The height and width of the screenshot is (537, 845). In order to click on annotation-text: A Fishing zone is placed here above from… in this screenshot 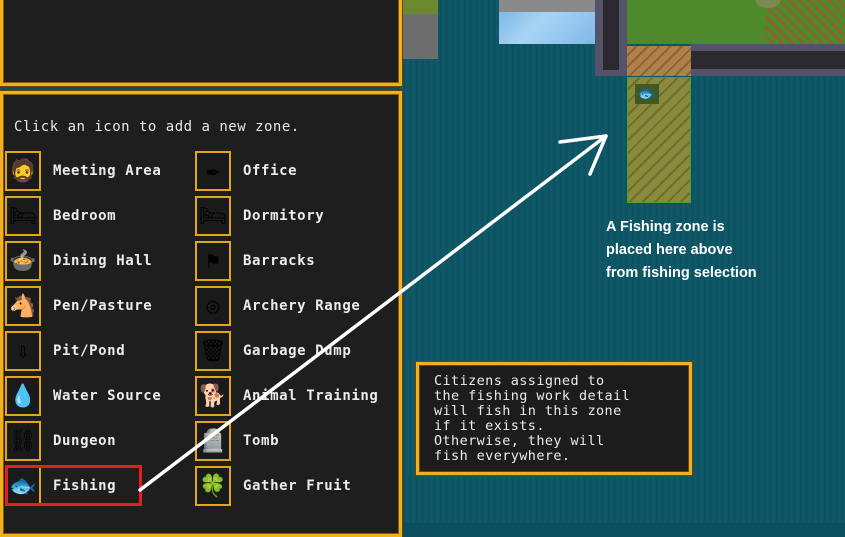, I will do `click(681, 250)`.